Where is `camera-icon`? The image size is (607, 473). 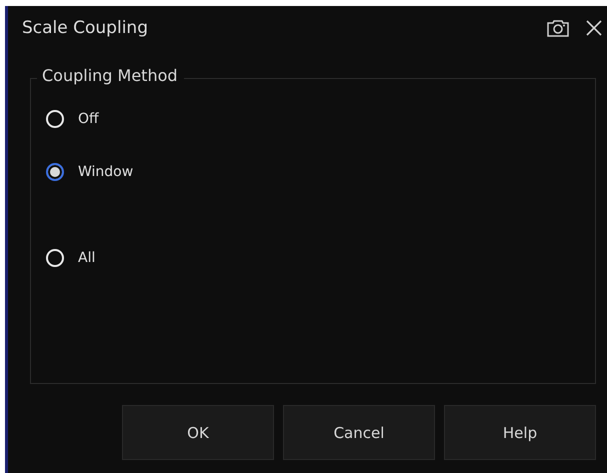 camera-icon is located at coordinates (558, 28).